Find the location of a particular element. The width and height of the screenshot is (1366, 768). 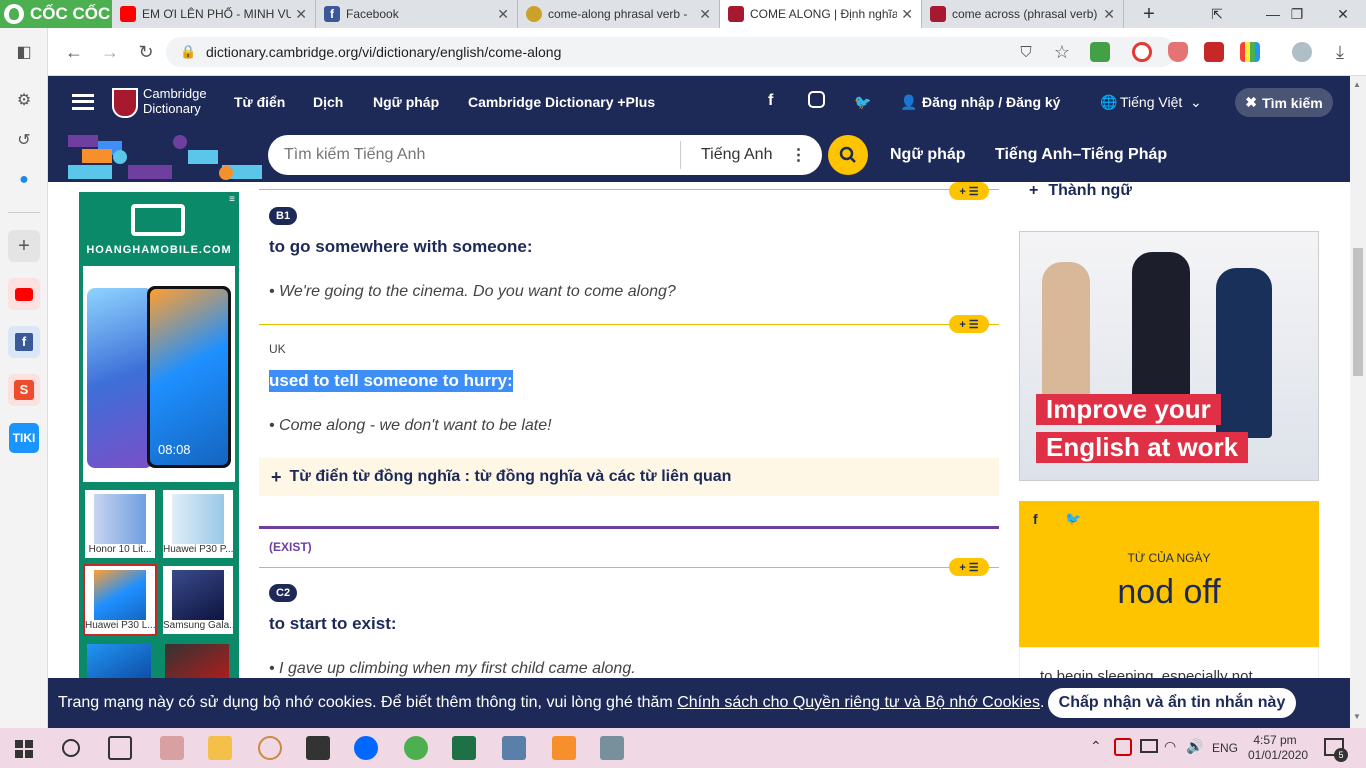

volume-icon: 🔊 is located at coordinates (1194, 746).